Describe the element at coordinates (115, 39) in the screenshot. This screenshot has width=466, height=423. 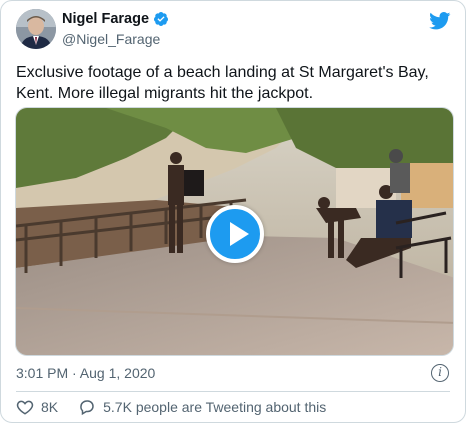
I see `author-handle: @Nigel_Farage` at that location.